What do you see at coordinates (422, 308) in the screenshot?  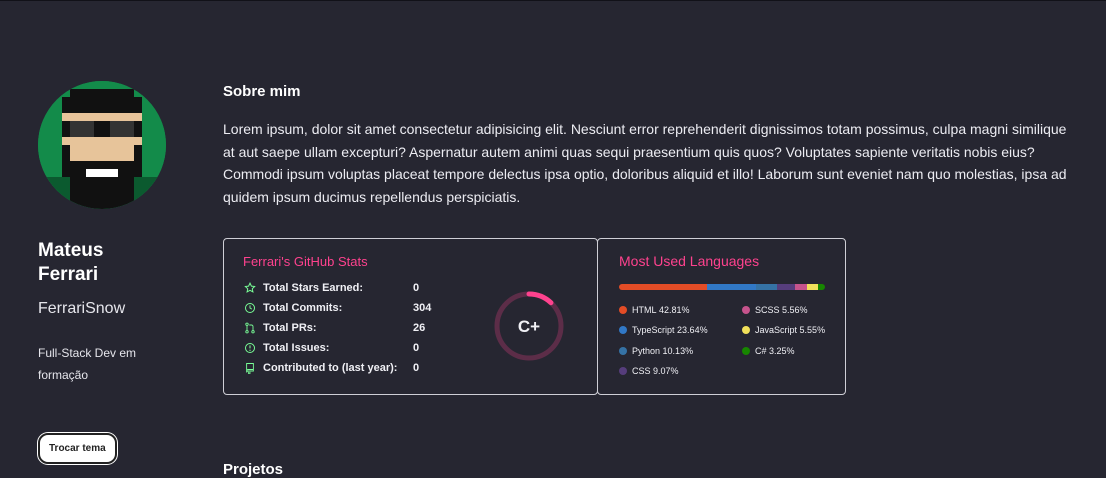 I see `stat-value: 304` at bounding box center [422, 308].